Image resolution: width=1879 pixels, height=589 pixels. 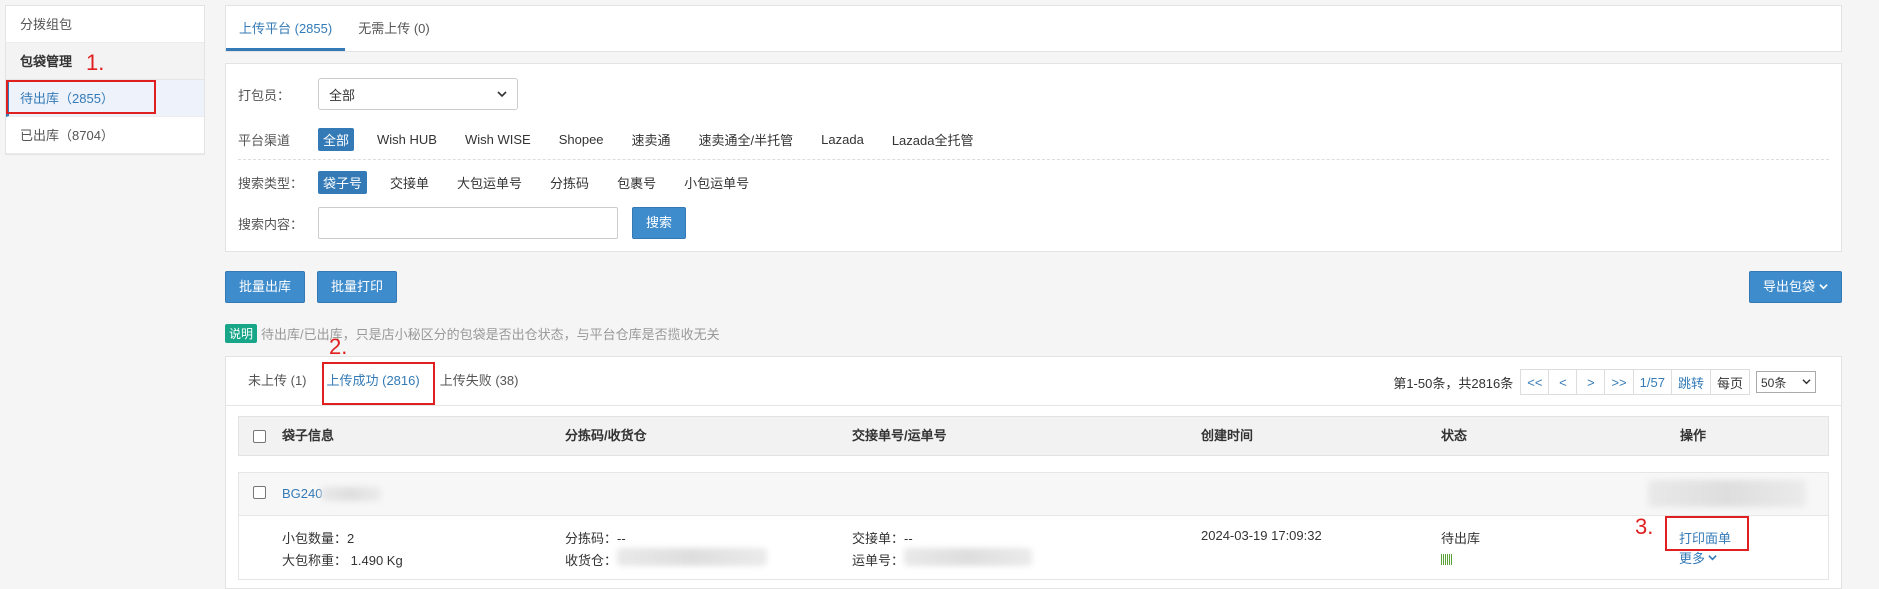 What do you see at coordinates (651, 139) in the screenshot?
I see `channel-aliexpress: 速卖通` at bounding box center [651, 139].